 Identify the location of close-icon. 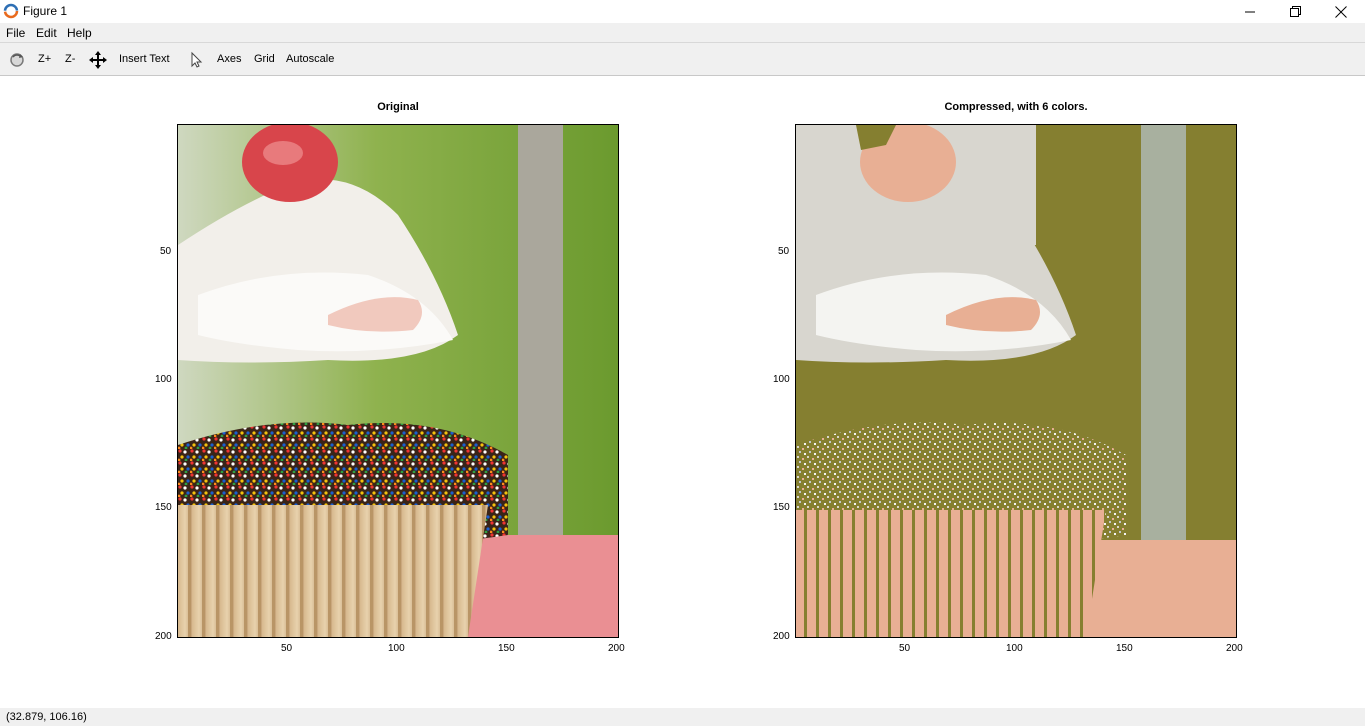
(1341, 11).